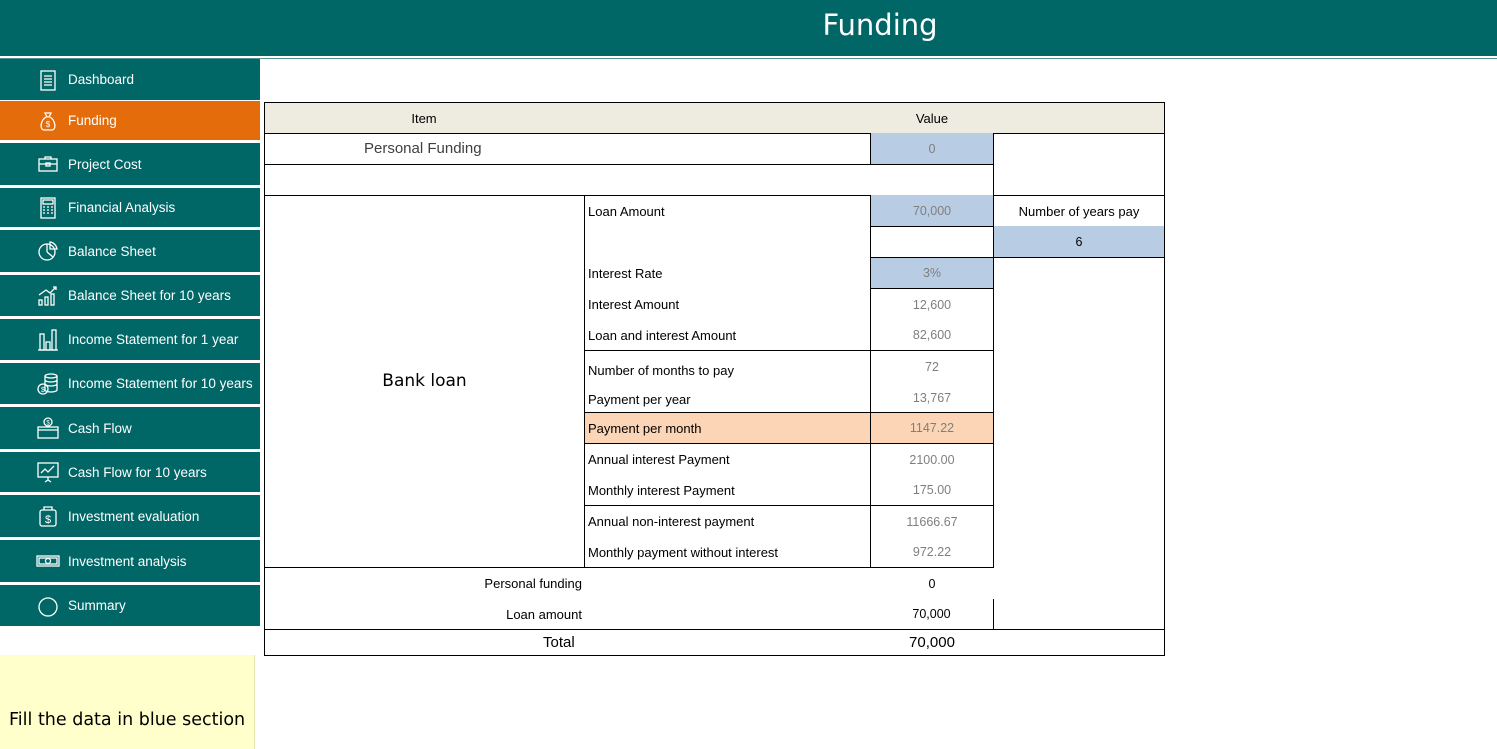 The height and width of the screenshot is (749, 1497). What do you see at coordinates (727, 335) in the screenshot?
I see `loan-interest-label: Loan and interest Amount` at bounding box center [727, 335].